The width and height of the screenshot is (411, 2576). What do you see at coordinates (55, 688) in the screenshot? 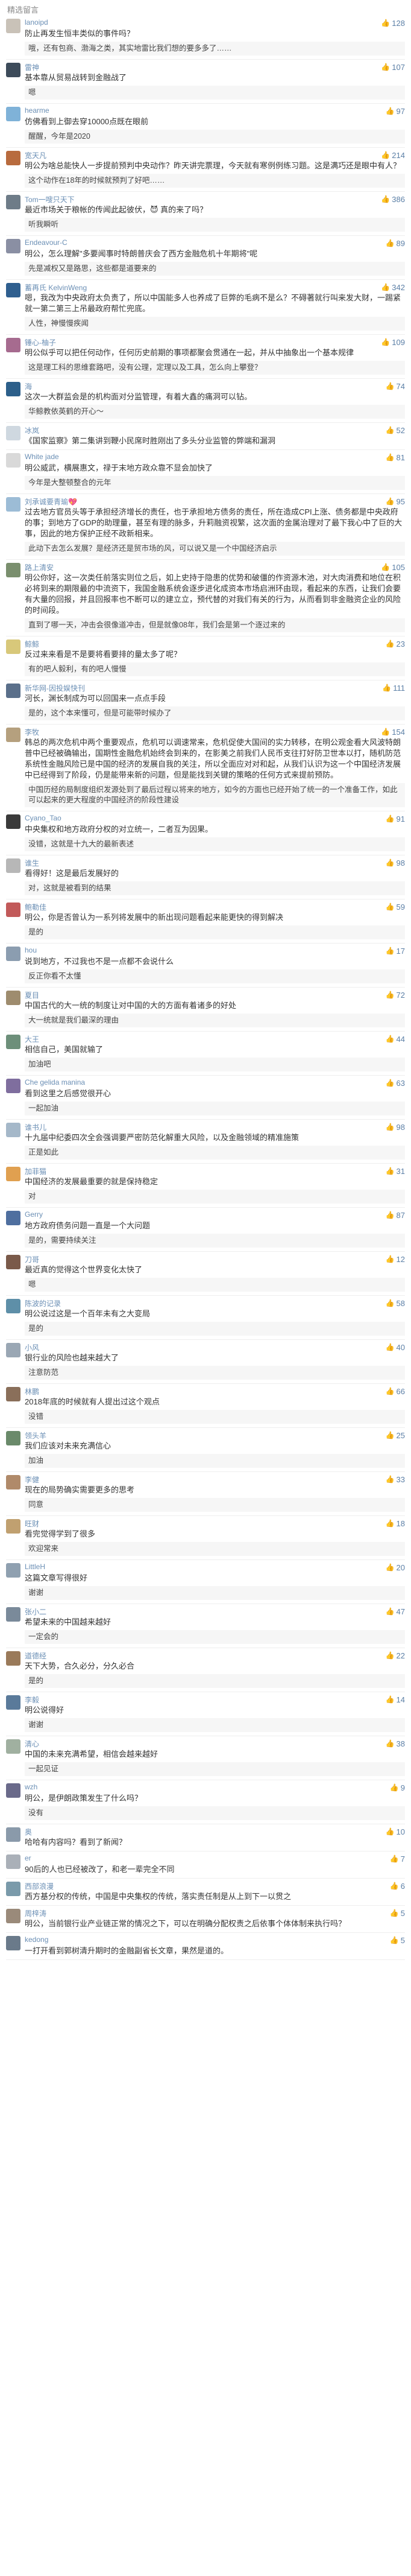
I see `username: 新华网-因投娱快刊` at bounding box center [55, 688].